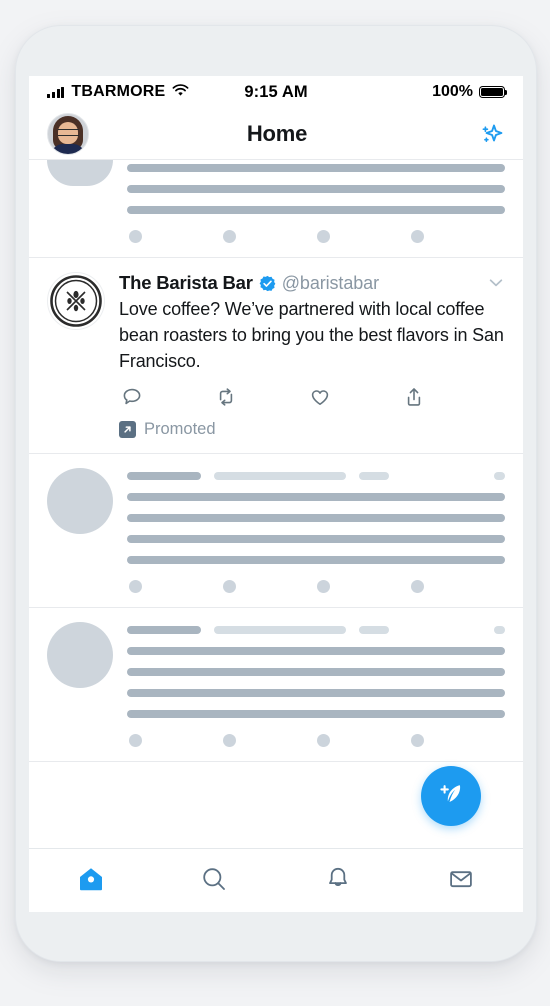 The image size is (550, 1006). What do you see at coordinates (320, 397) in the screenshot?
I see `like-icon` at bounding box center [320, 397].